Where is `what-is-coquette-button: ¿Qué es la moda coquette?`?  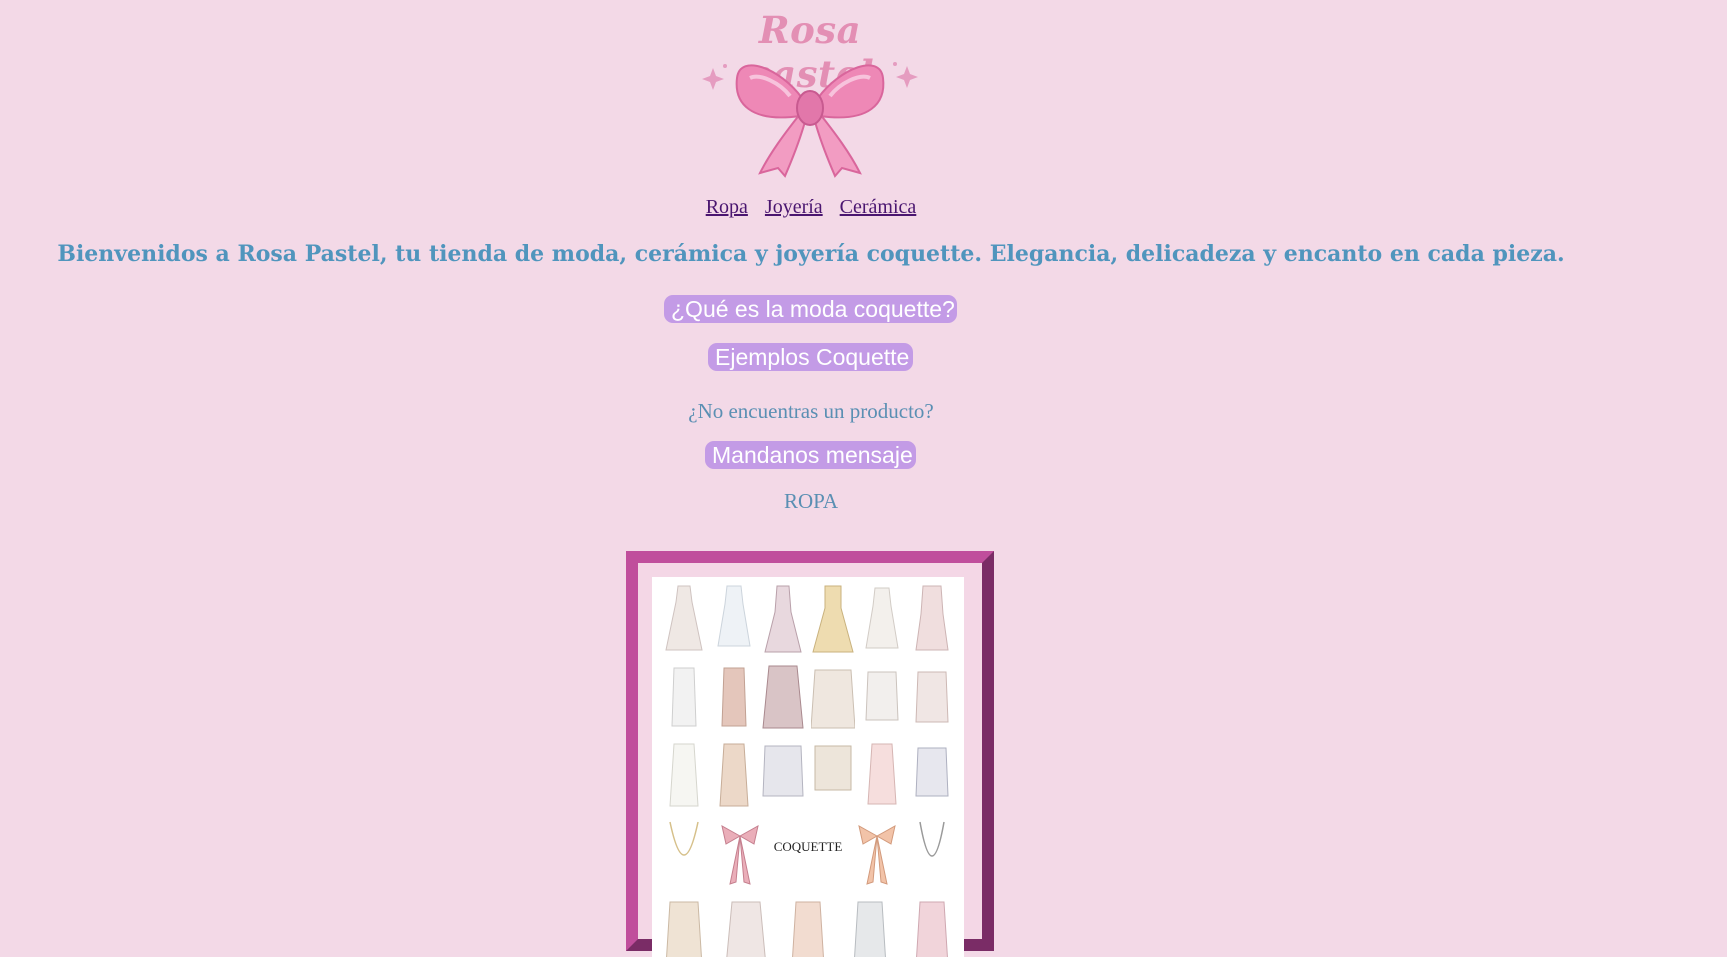
what-is-coquette-button: ¿Qué es la moda coquette? is located at coordinates (810, 309).